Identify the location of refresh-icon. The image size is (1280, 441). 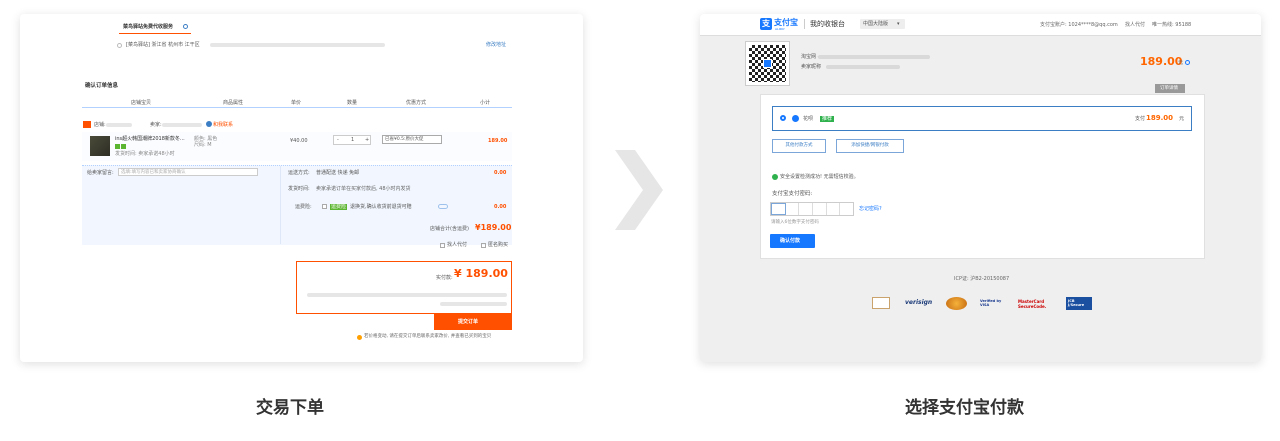
(1187, 62).